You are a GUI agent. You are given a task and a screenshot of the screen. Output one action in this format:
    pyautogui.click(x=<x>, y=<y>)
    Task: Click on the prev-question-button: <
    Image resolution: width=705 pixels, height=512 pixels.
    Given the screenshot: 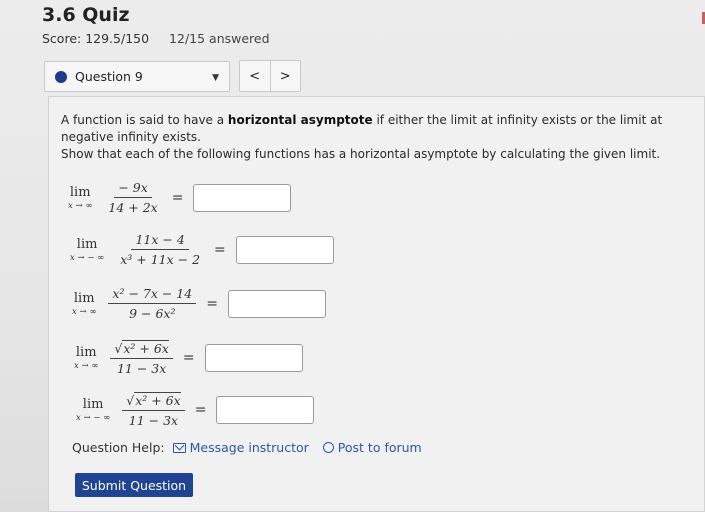 What is the action you would take?
    pyautogui.click(x=255, y=76)
    